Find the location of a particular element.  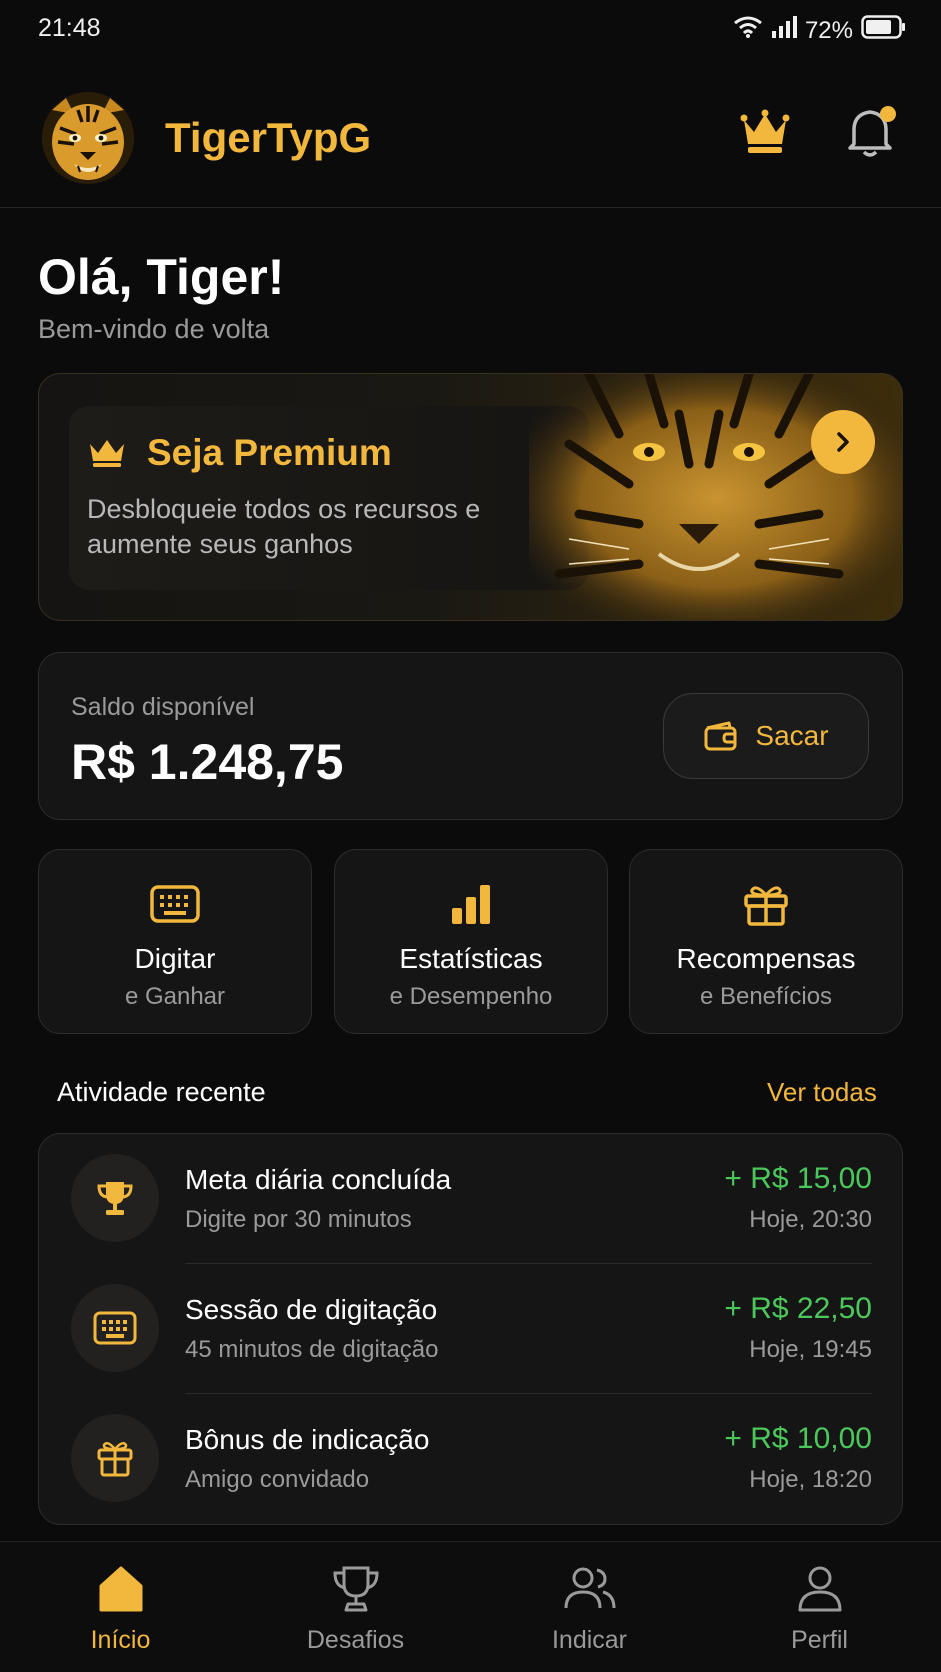

activity-title: Sessão de digitação is located at coordinates (311, 1309).